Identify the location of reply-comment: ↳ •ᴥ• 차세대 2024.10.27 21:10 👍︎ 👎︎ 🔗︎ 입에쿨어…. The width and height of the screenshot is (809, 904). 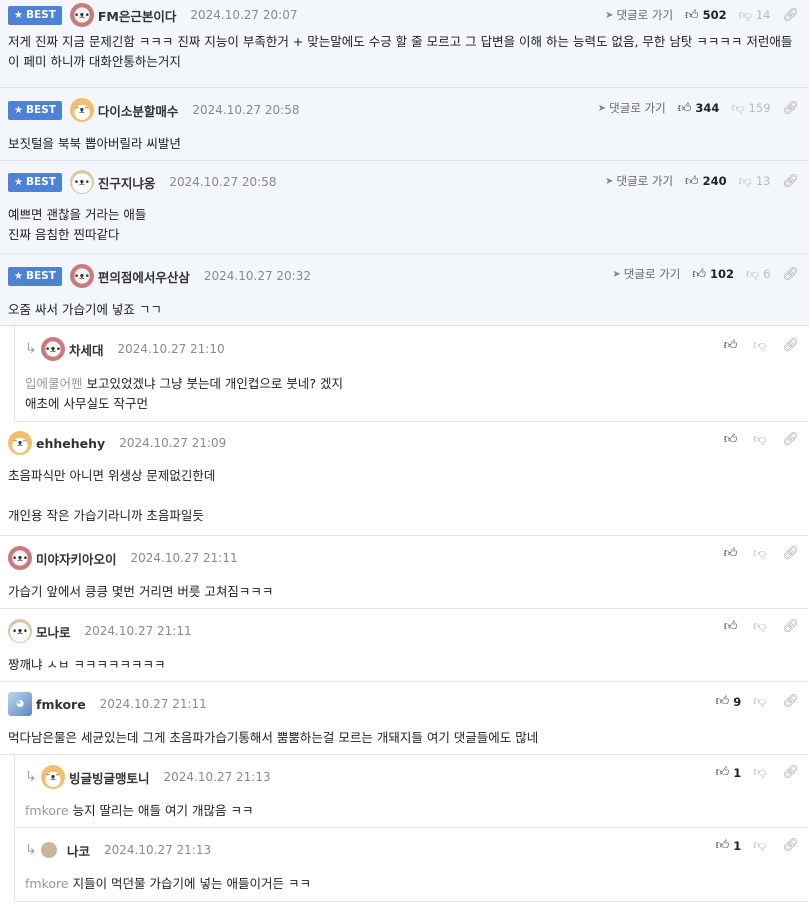
(411, 374).